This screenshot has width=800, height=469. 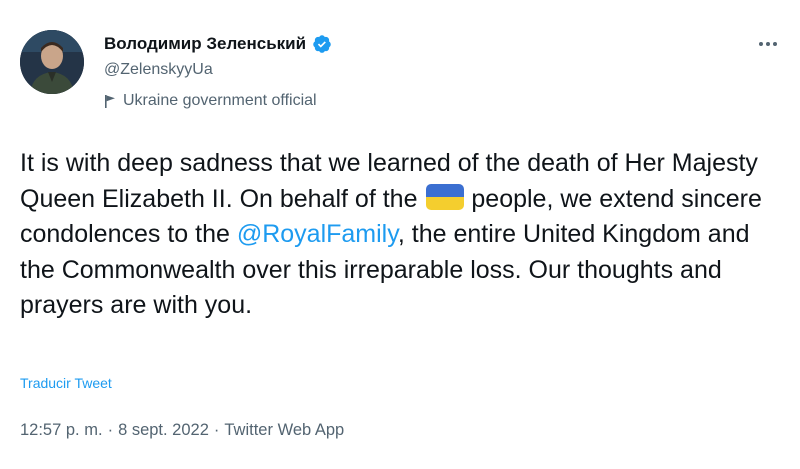 I want to click on avatar-image, so click(x=52, y=62).